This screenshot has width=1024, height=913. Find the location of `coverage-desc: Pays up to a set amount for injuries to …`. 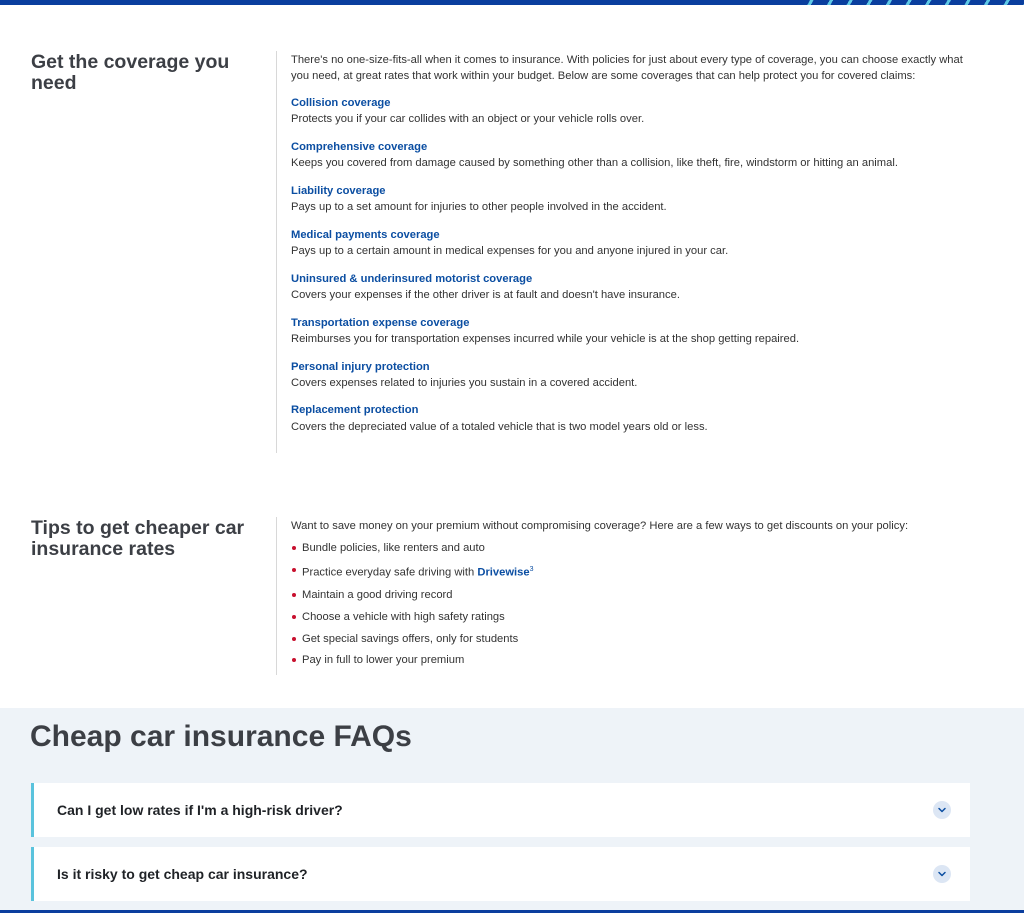

coverage-desc: Pays up to a set amount for injuries to … is located at coordinates (479, 206).